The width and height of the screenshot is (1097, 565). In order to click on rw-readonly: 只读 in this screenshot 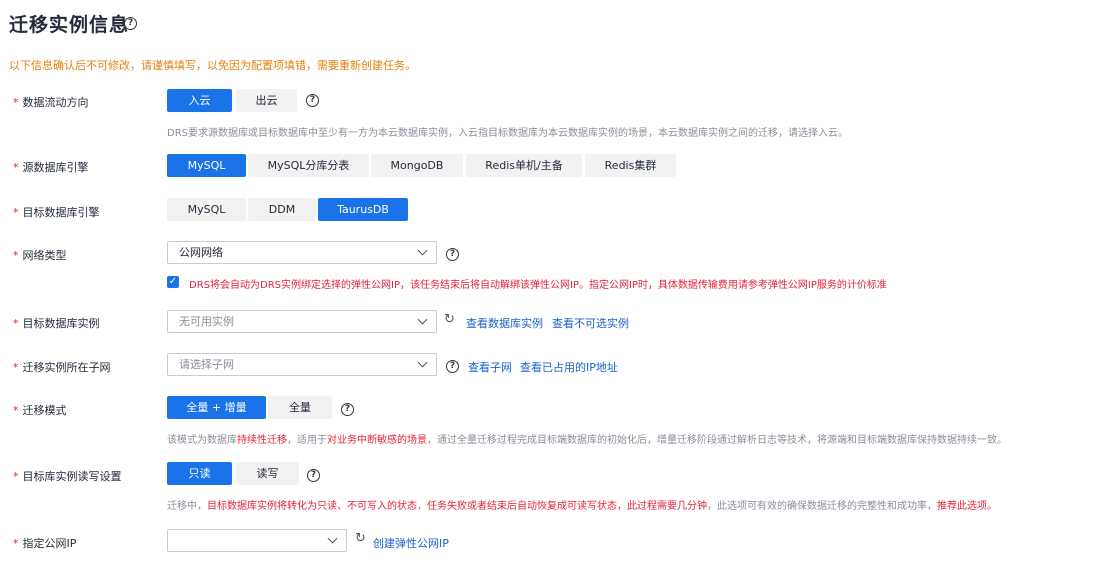, I will do `click(199, 473)`.